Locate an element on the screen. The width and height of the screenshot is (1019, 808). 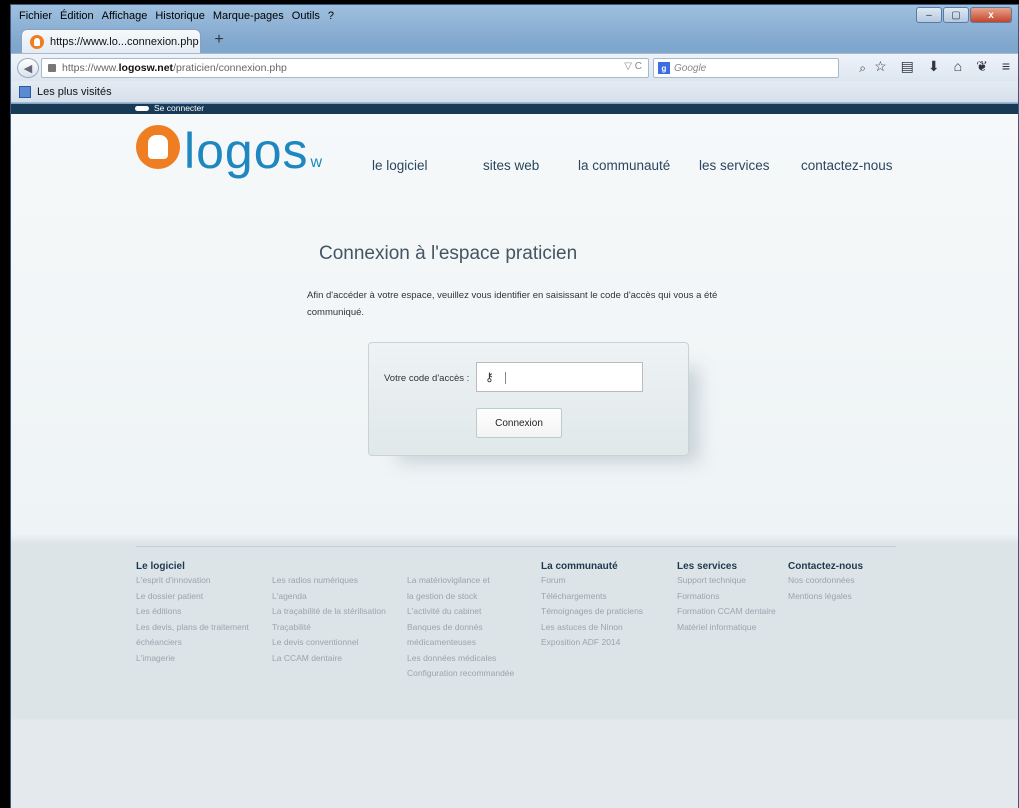
logo-subscript: w is located at coordinates (316, 162).